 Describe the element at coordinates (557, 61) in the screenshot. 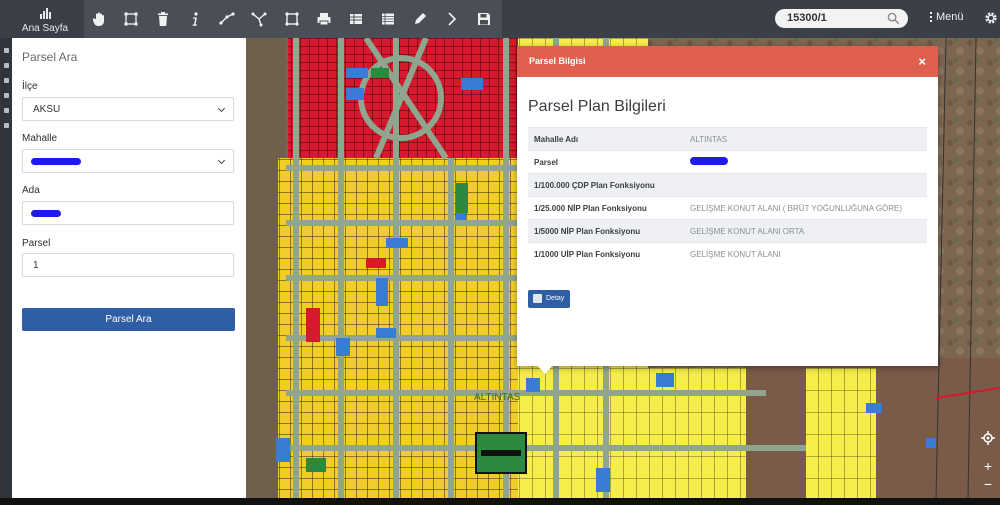

I see `dialog-header-title: Parsel Bilgisi` at that location.